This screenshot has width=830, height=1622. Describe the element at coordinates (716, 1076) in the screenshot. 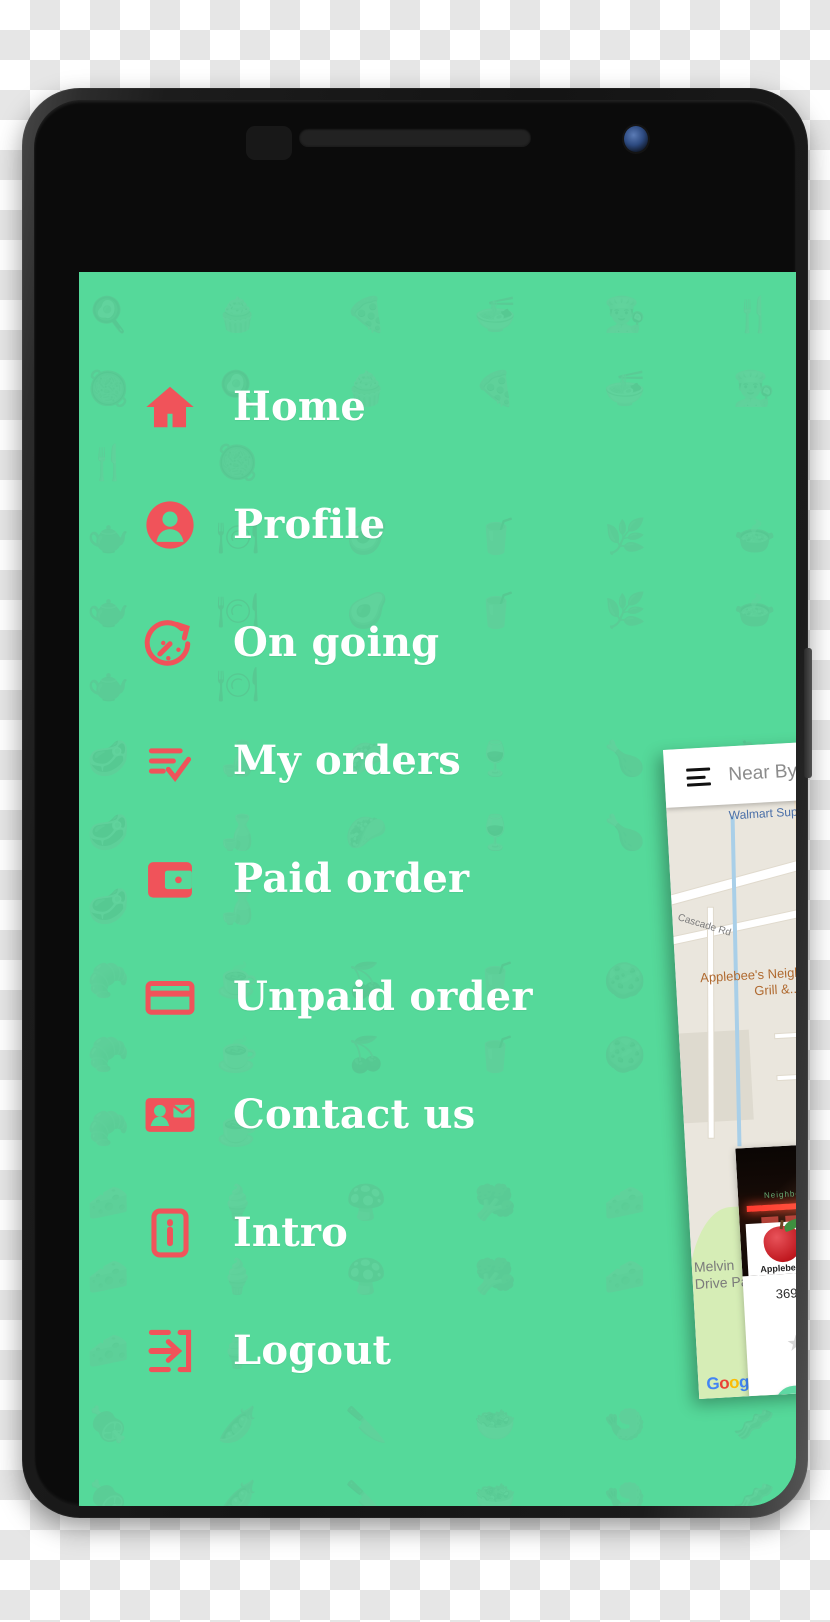

I see `map-landuse` at that location.